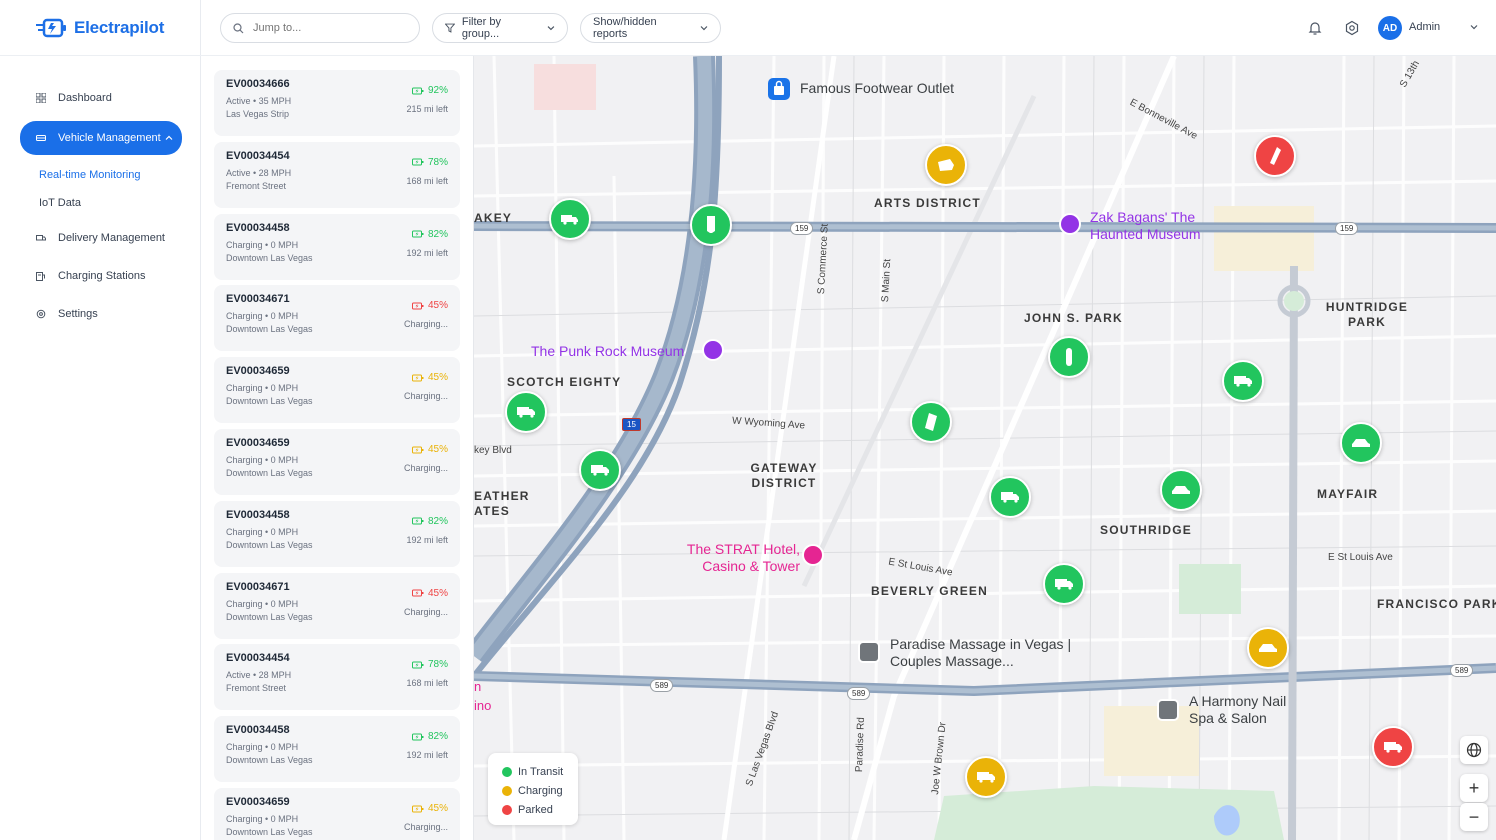 The width and height of the screenshot is (1496, 840). Describe the element at coordinates (60, 203) in the screenshot. I see `sidebar-subitem-label: IoT Data` at that location.